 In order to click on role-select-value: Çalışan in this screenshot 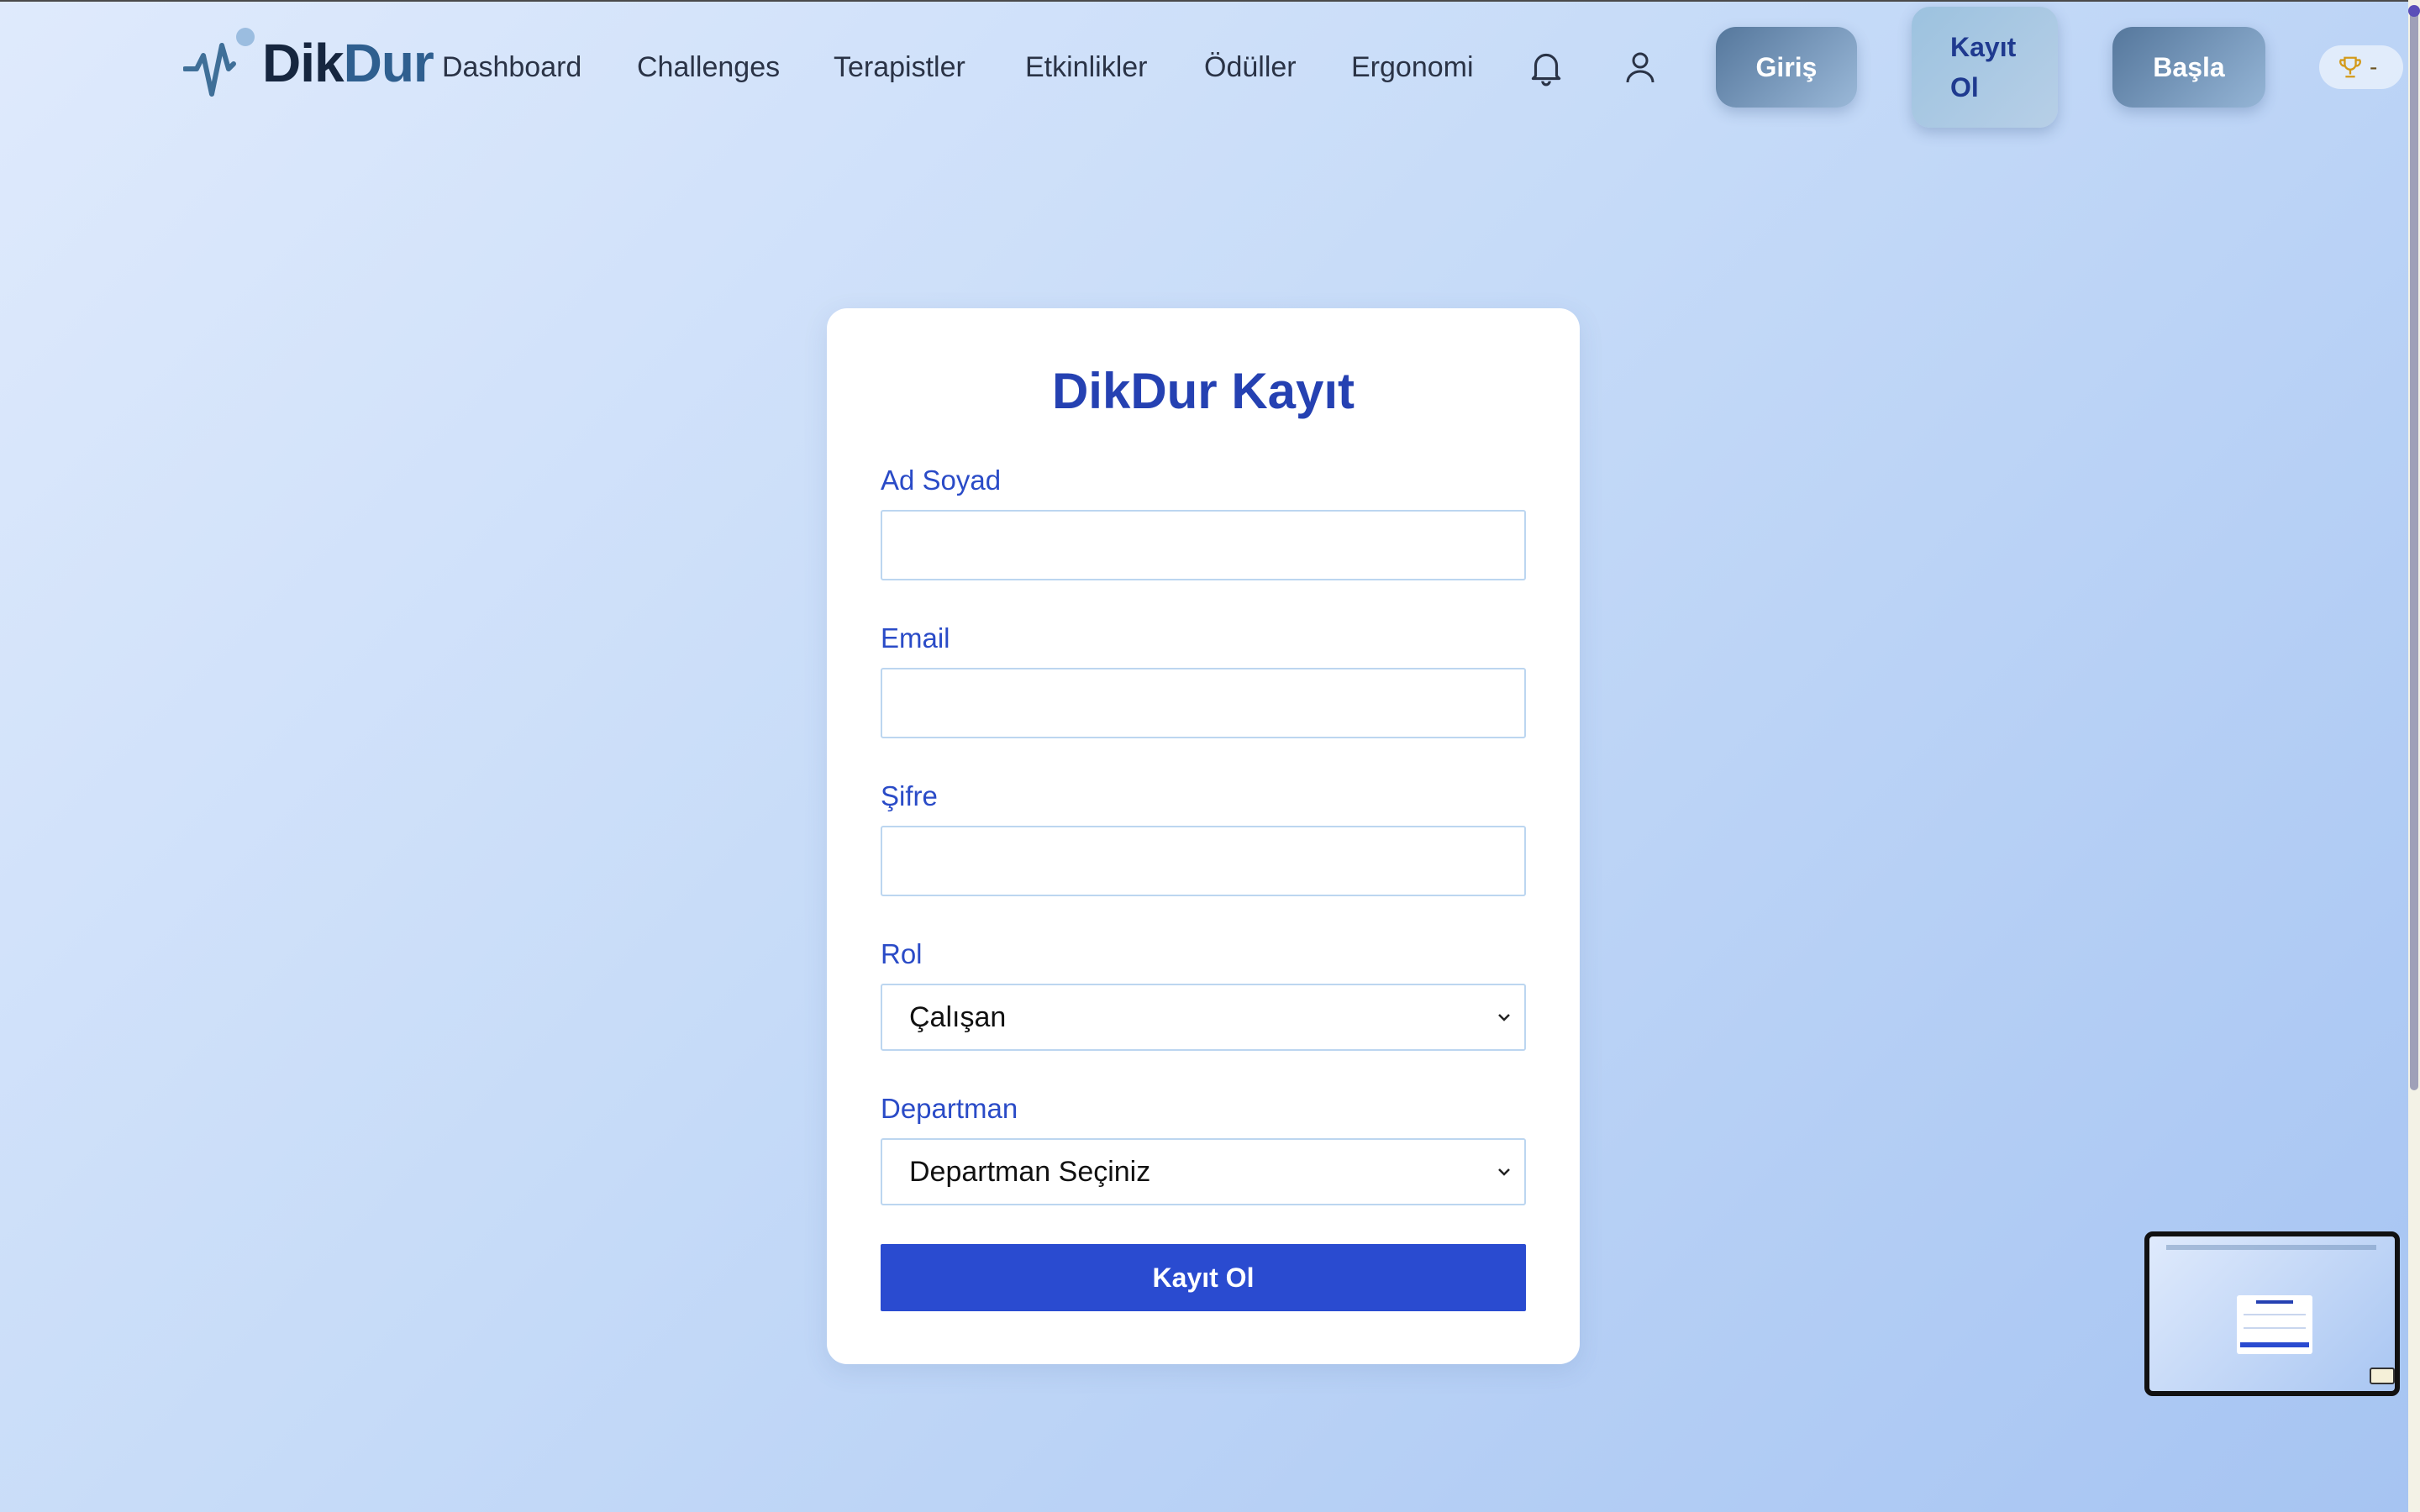, I will do `click(958, 1016)`.